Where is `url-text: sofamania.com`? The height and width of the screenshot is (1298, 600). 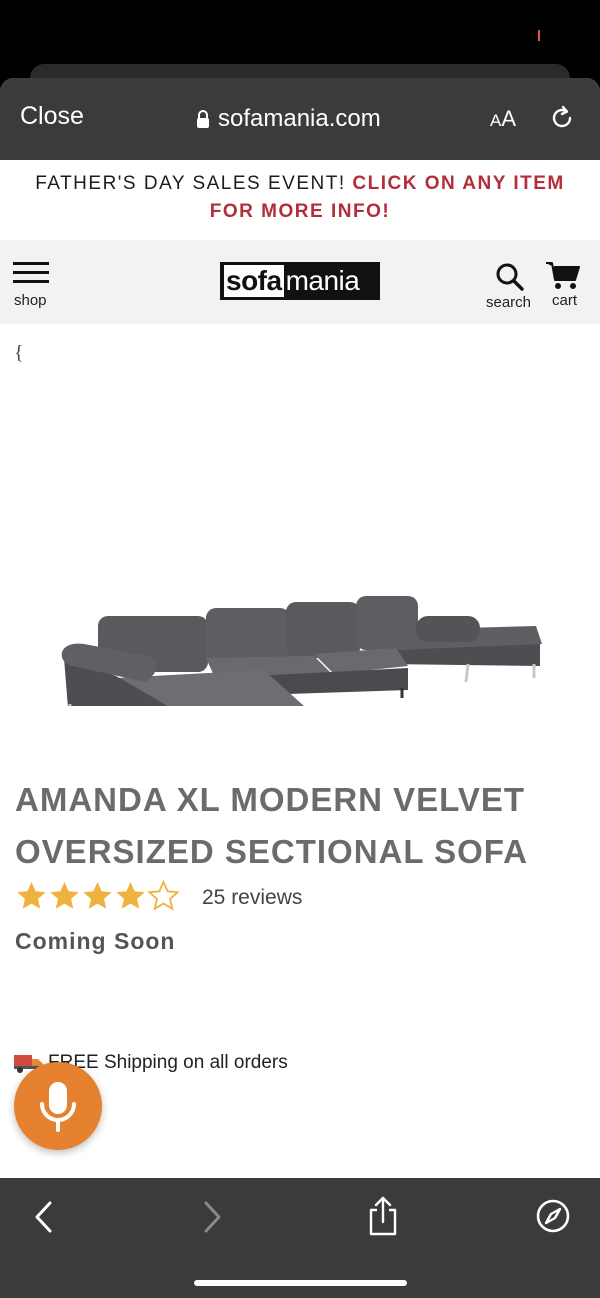
url-text: sofamania.com is located at coordinates (299, 118).